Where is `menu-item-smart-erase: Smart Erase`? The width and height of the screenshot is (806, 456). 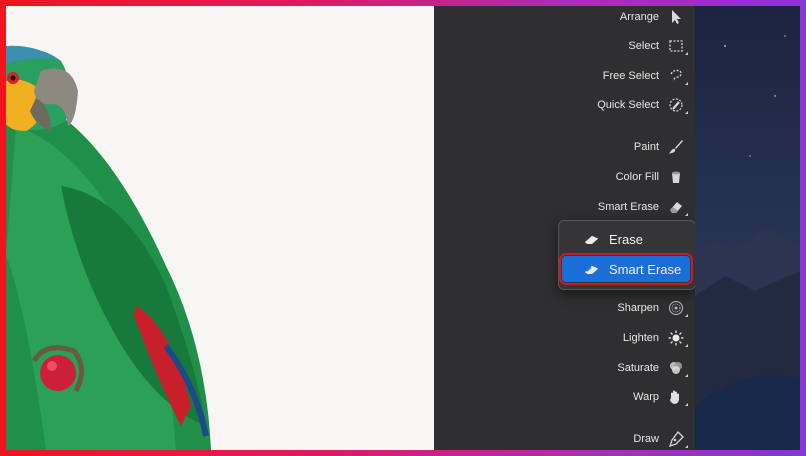 menu-item-smart-erase: Smart Erase is located at coordinates (626, 269).